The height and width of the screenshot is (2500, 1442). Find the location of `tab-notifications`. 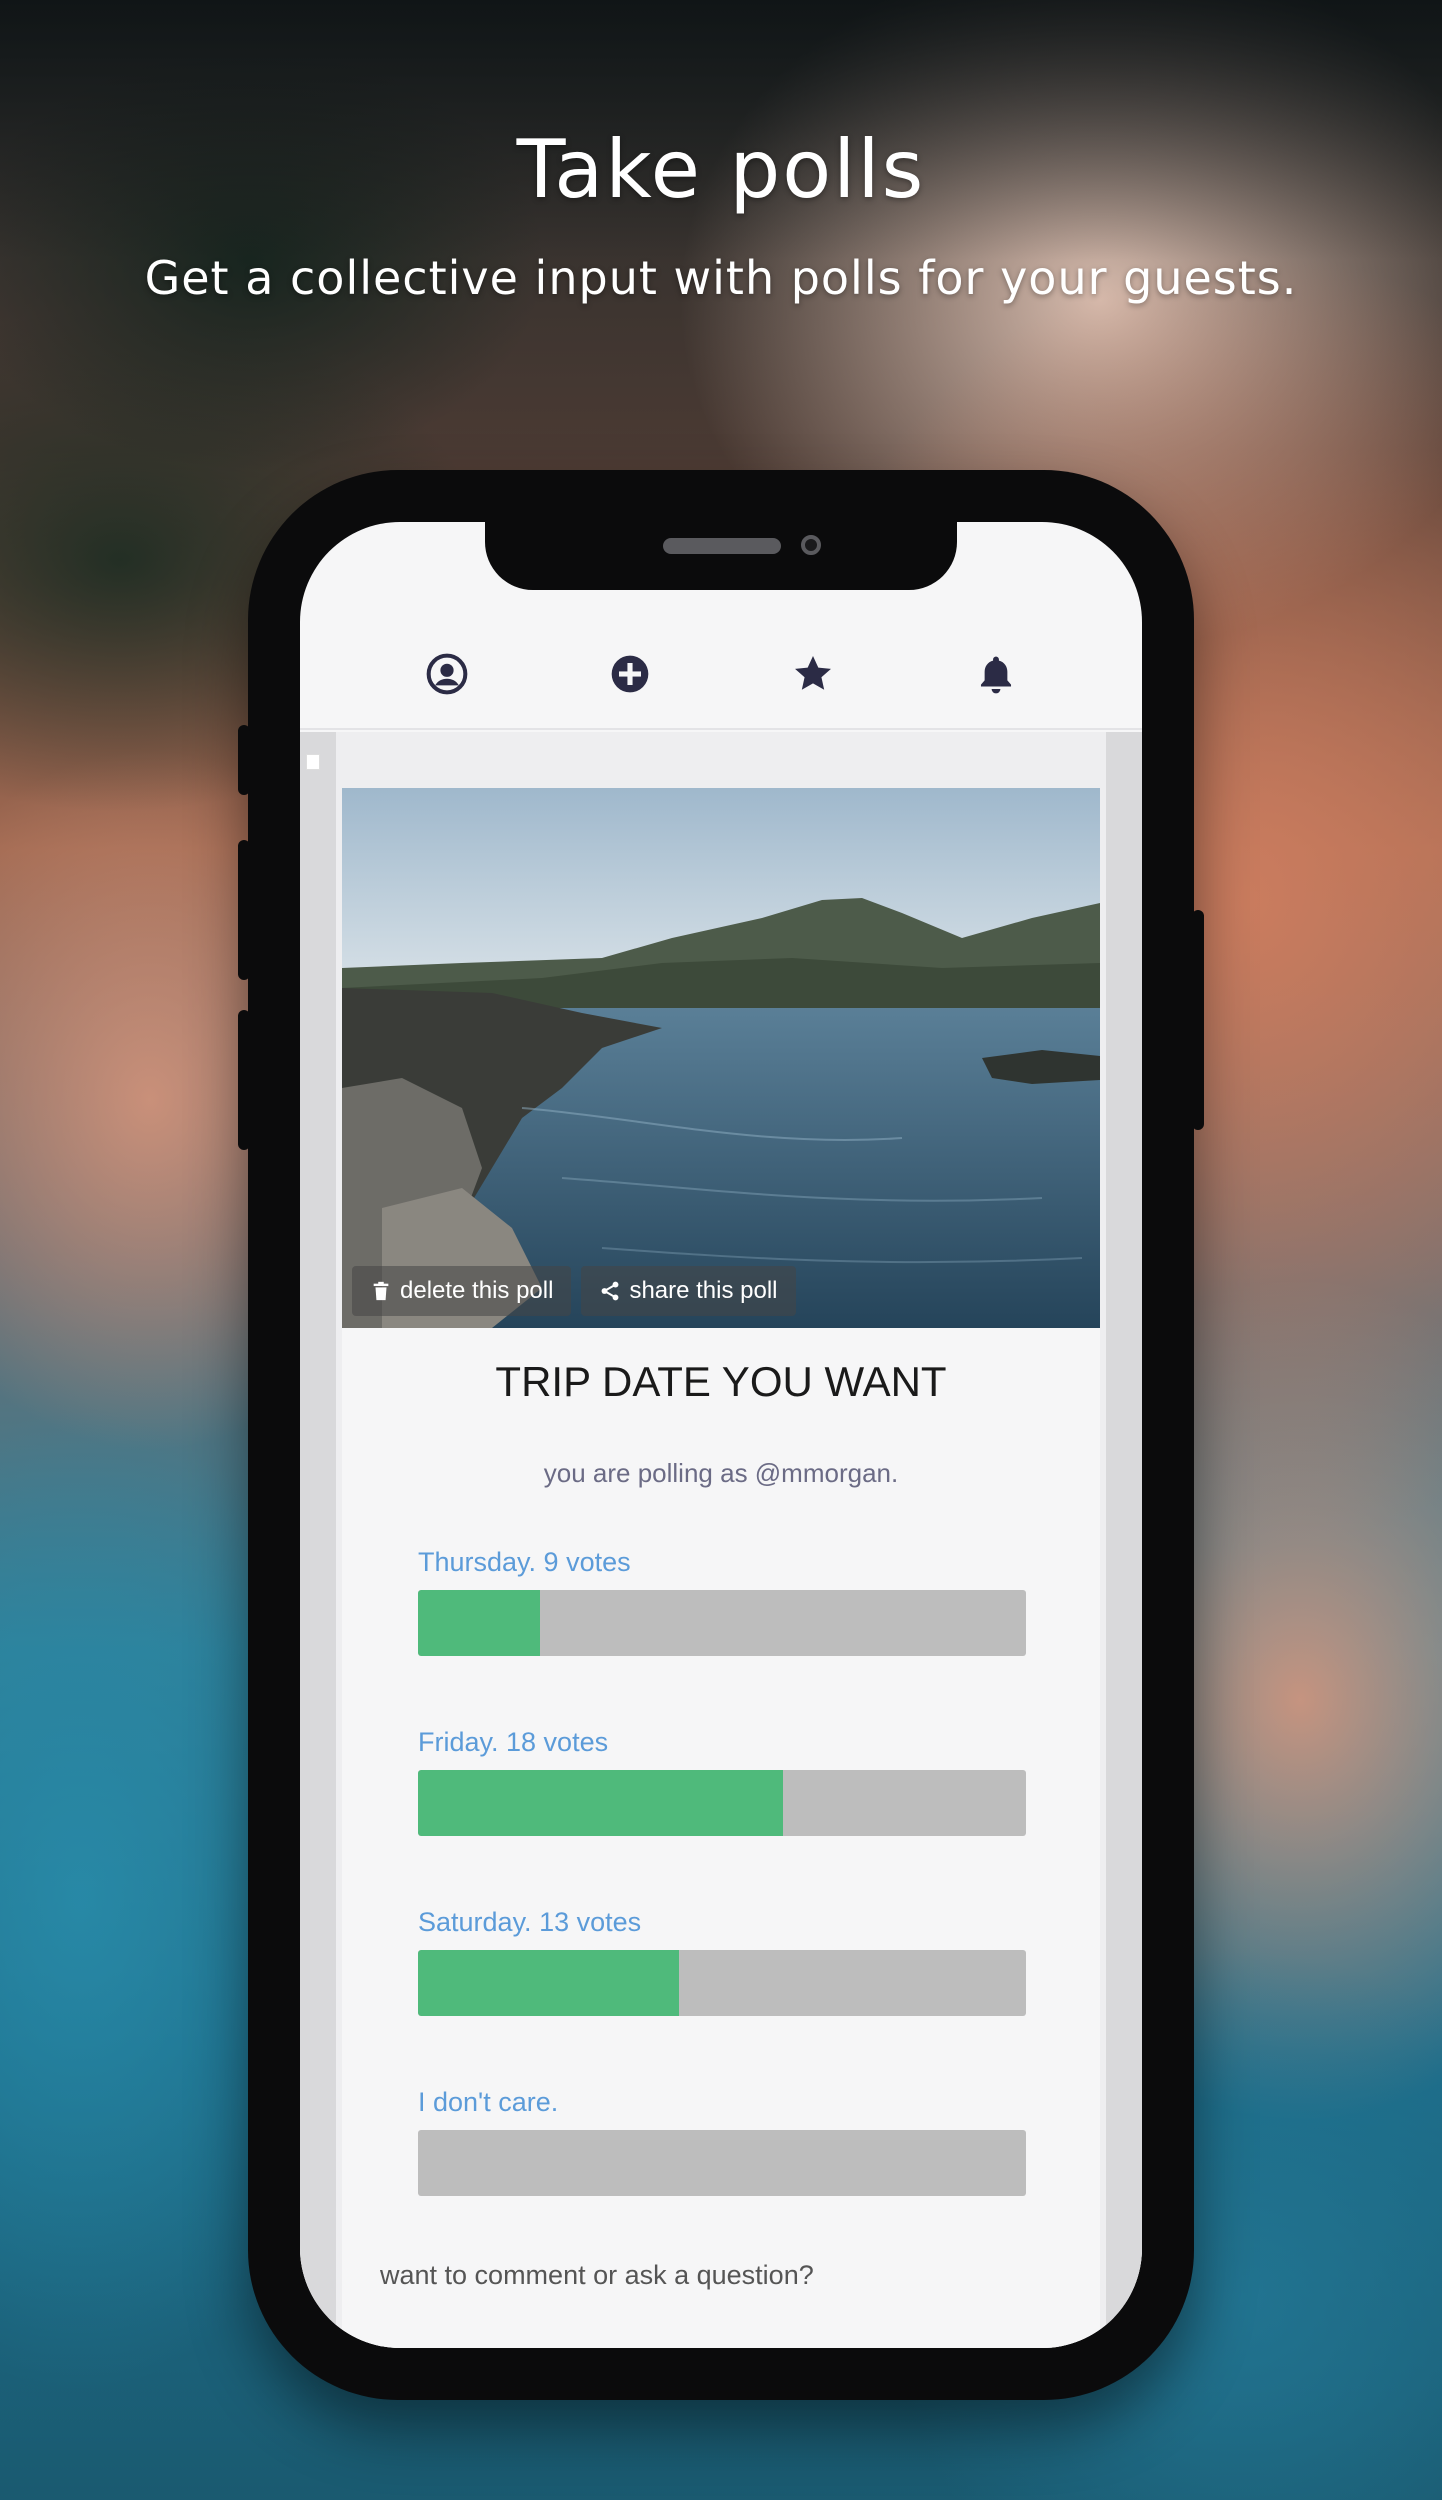

tab-notifications is located at coordinates (996, 674).